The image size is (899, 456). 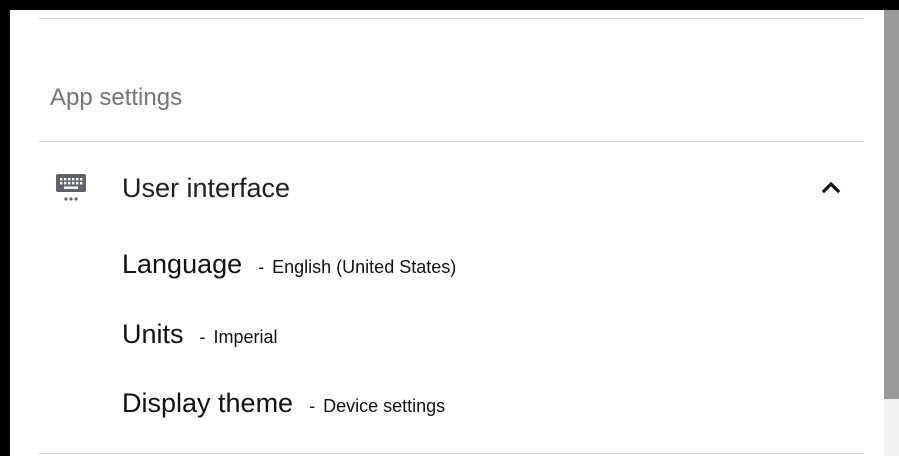 I want to click on user-interface-group-header: User interface, so click(x=451, y=188).